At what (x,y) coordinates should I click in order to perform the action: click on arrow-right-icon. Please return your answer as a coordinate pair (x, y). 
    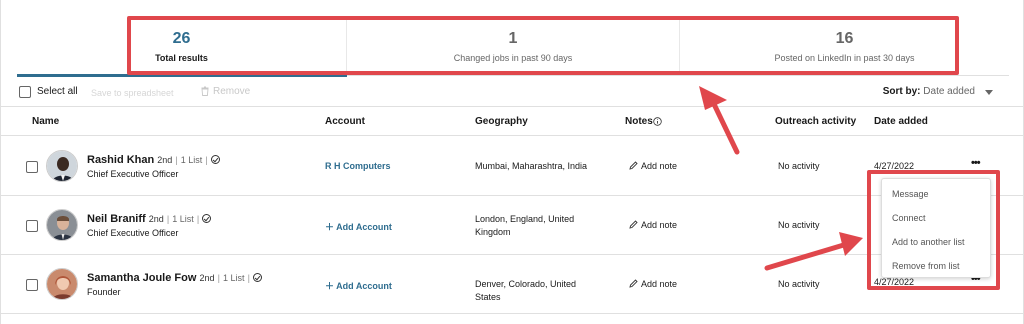
    Looking at the image, I should click on (813, 251).